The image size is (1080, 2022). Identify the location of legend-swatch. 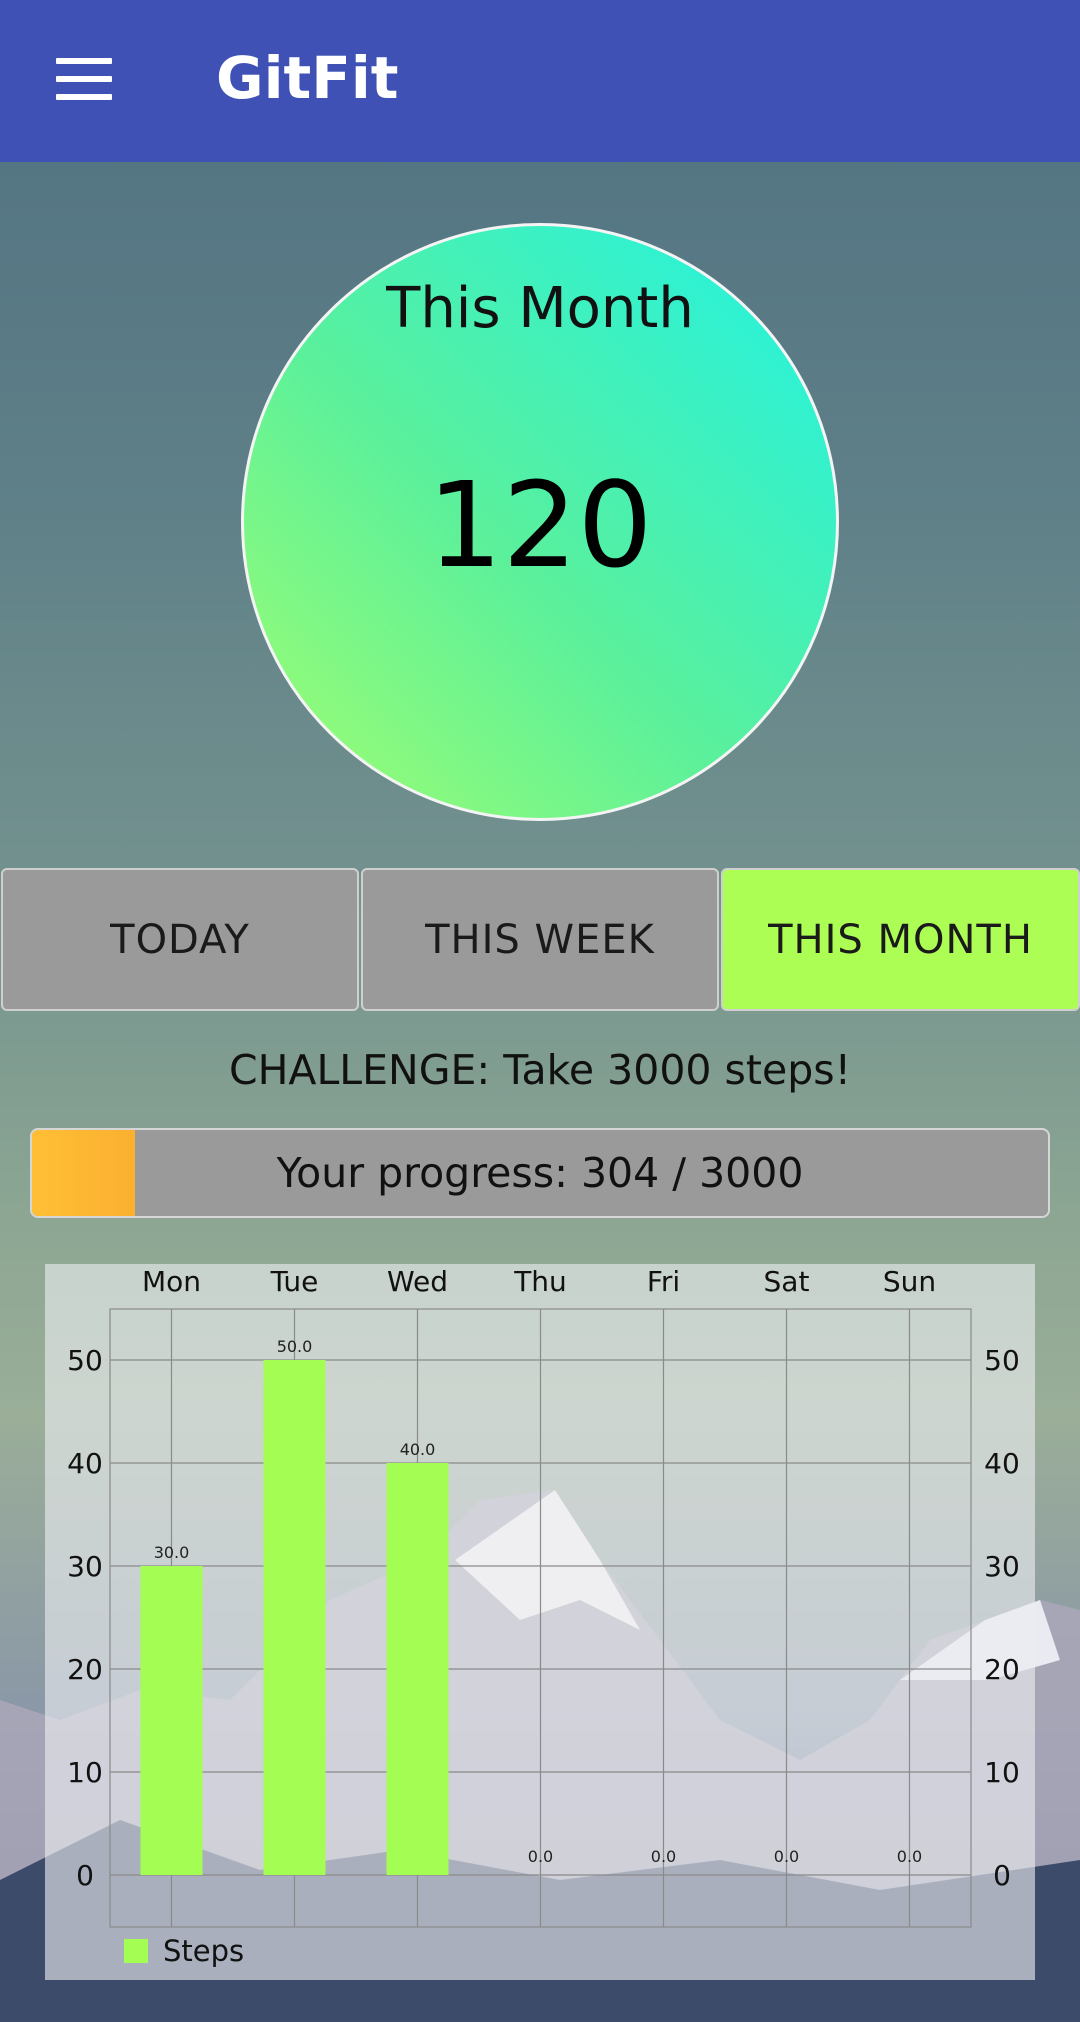
(136, 1951).